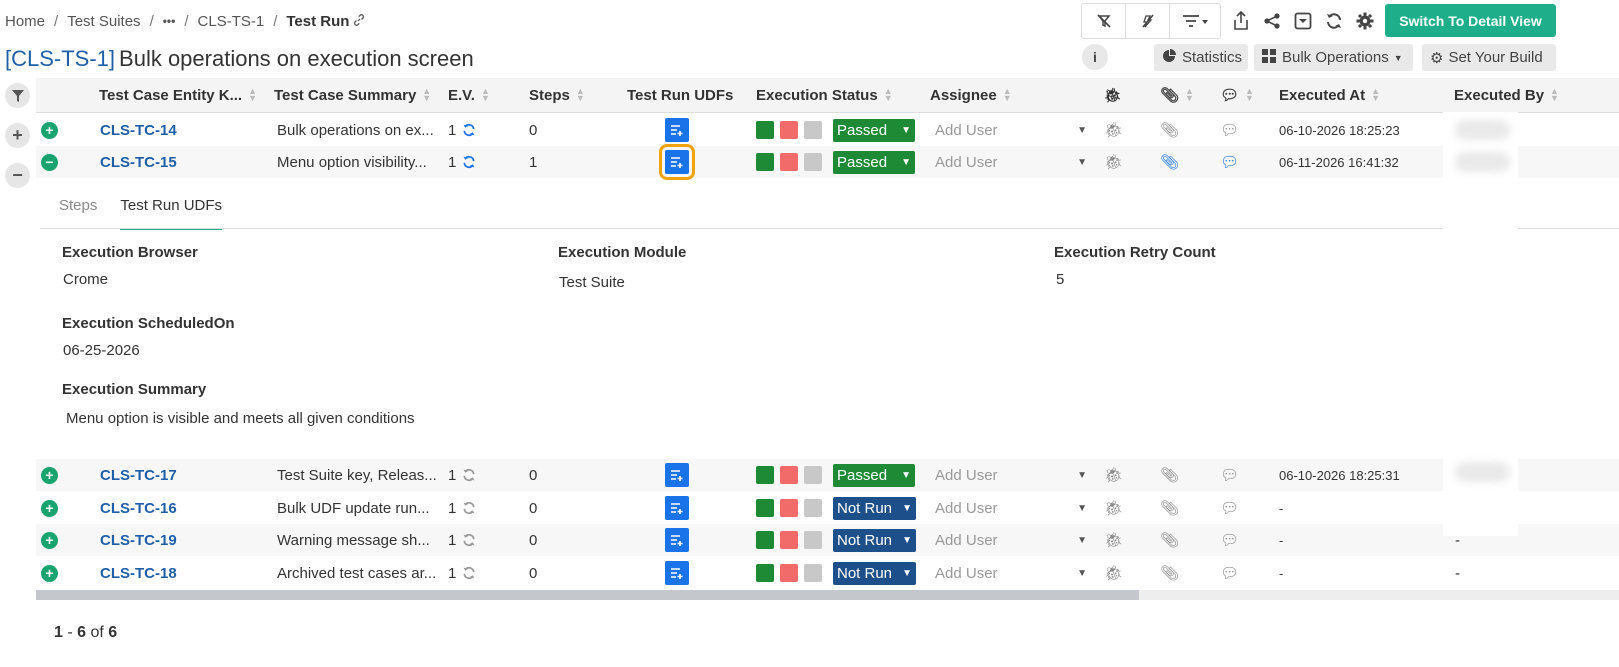 This screenshot has width=1619, height=667. Describe the element at coordinates (1329, 95) in the screenshot. I see `column-executed-at: Executed At ▲ ▼` at that location.